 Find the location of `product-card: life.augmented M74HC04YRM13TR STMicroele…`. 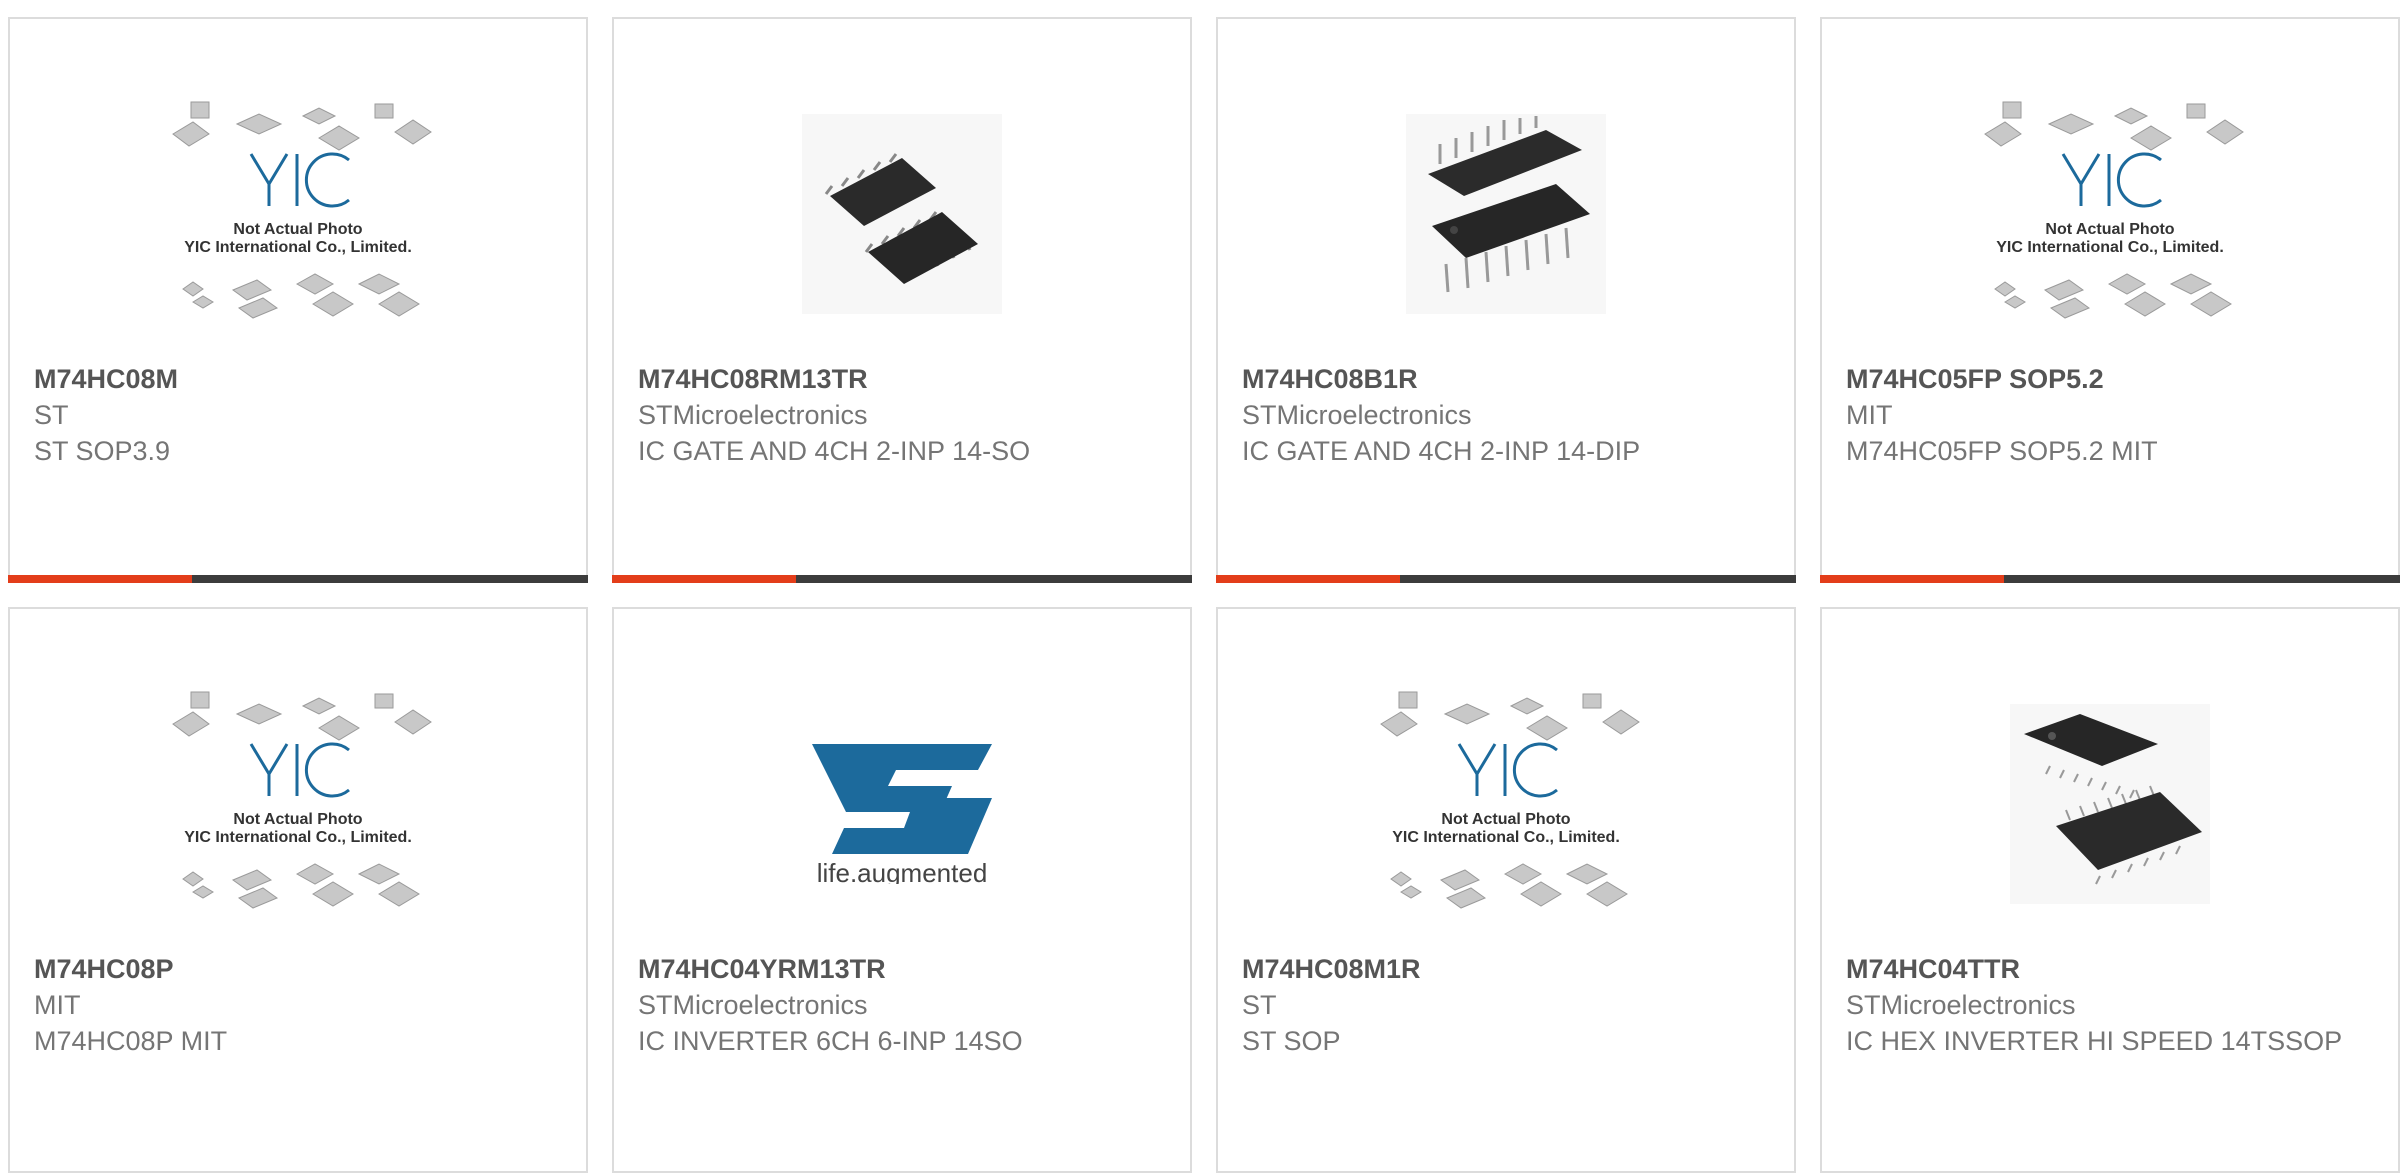

product-card: life.augmented M74HC04YRM13TR STMicroele… is located at coordinates (902, 890).